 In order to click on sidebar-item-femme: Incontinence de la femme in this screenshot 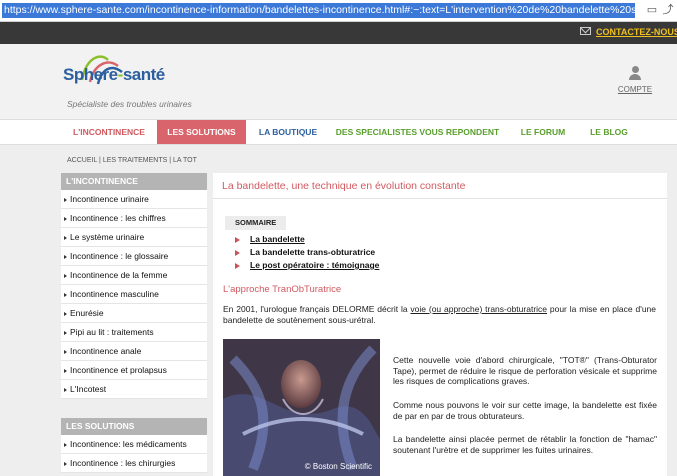, I will do `click(134, 275)`.